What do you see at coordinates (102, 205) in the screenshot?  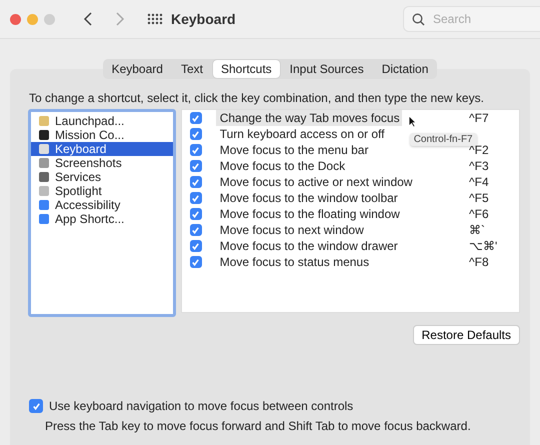 I see `category-item: Accessibility` at bounding box center [102, 205].